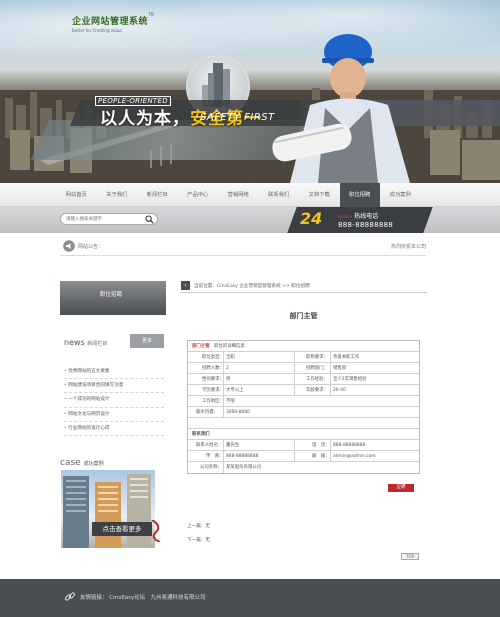 The height and width of the screenshot is (617, 500). I want to click on nav-item-products: 产品中心, so click(198, 195).